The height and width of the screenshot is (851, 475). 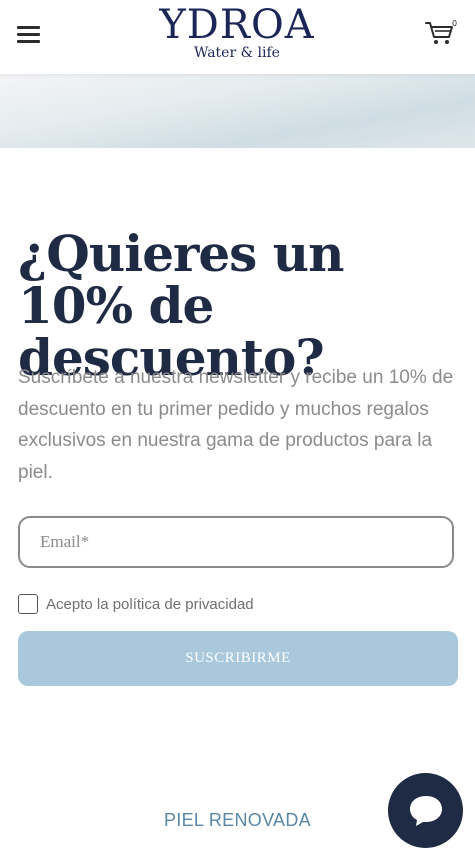 I want to click on privacy-consent: Acepto la política de privacidad, so click(x=136, y=604).